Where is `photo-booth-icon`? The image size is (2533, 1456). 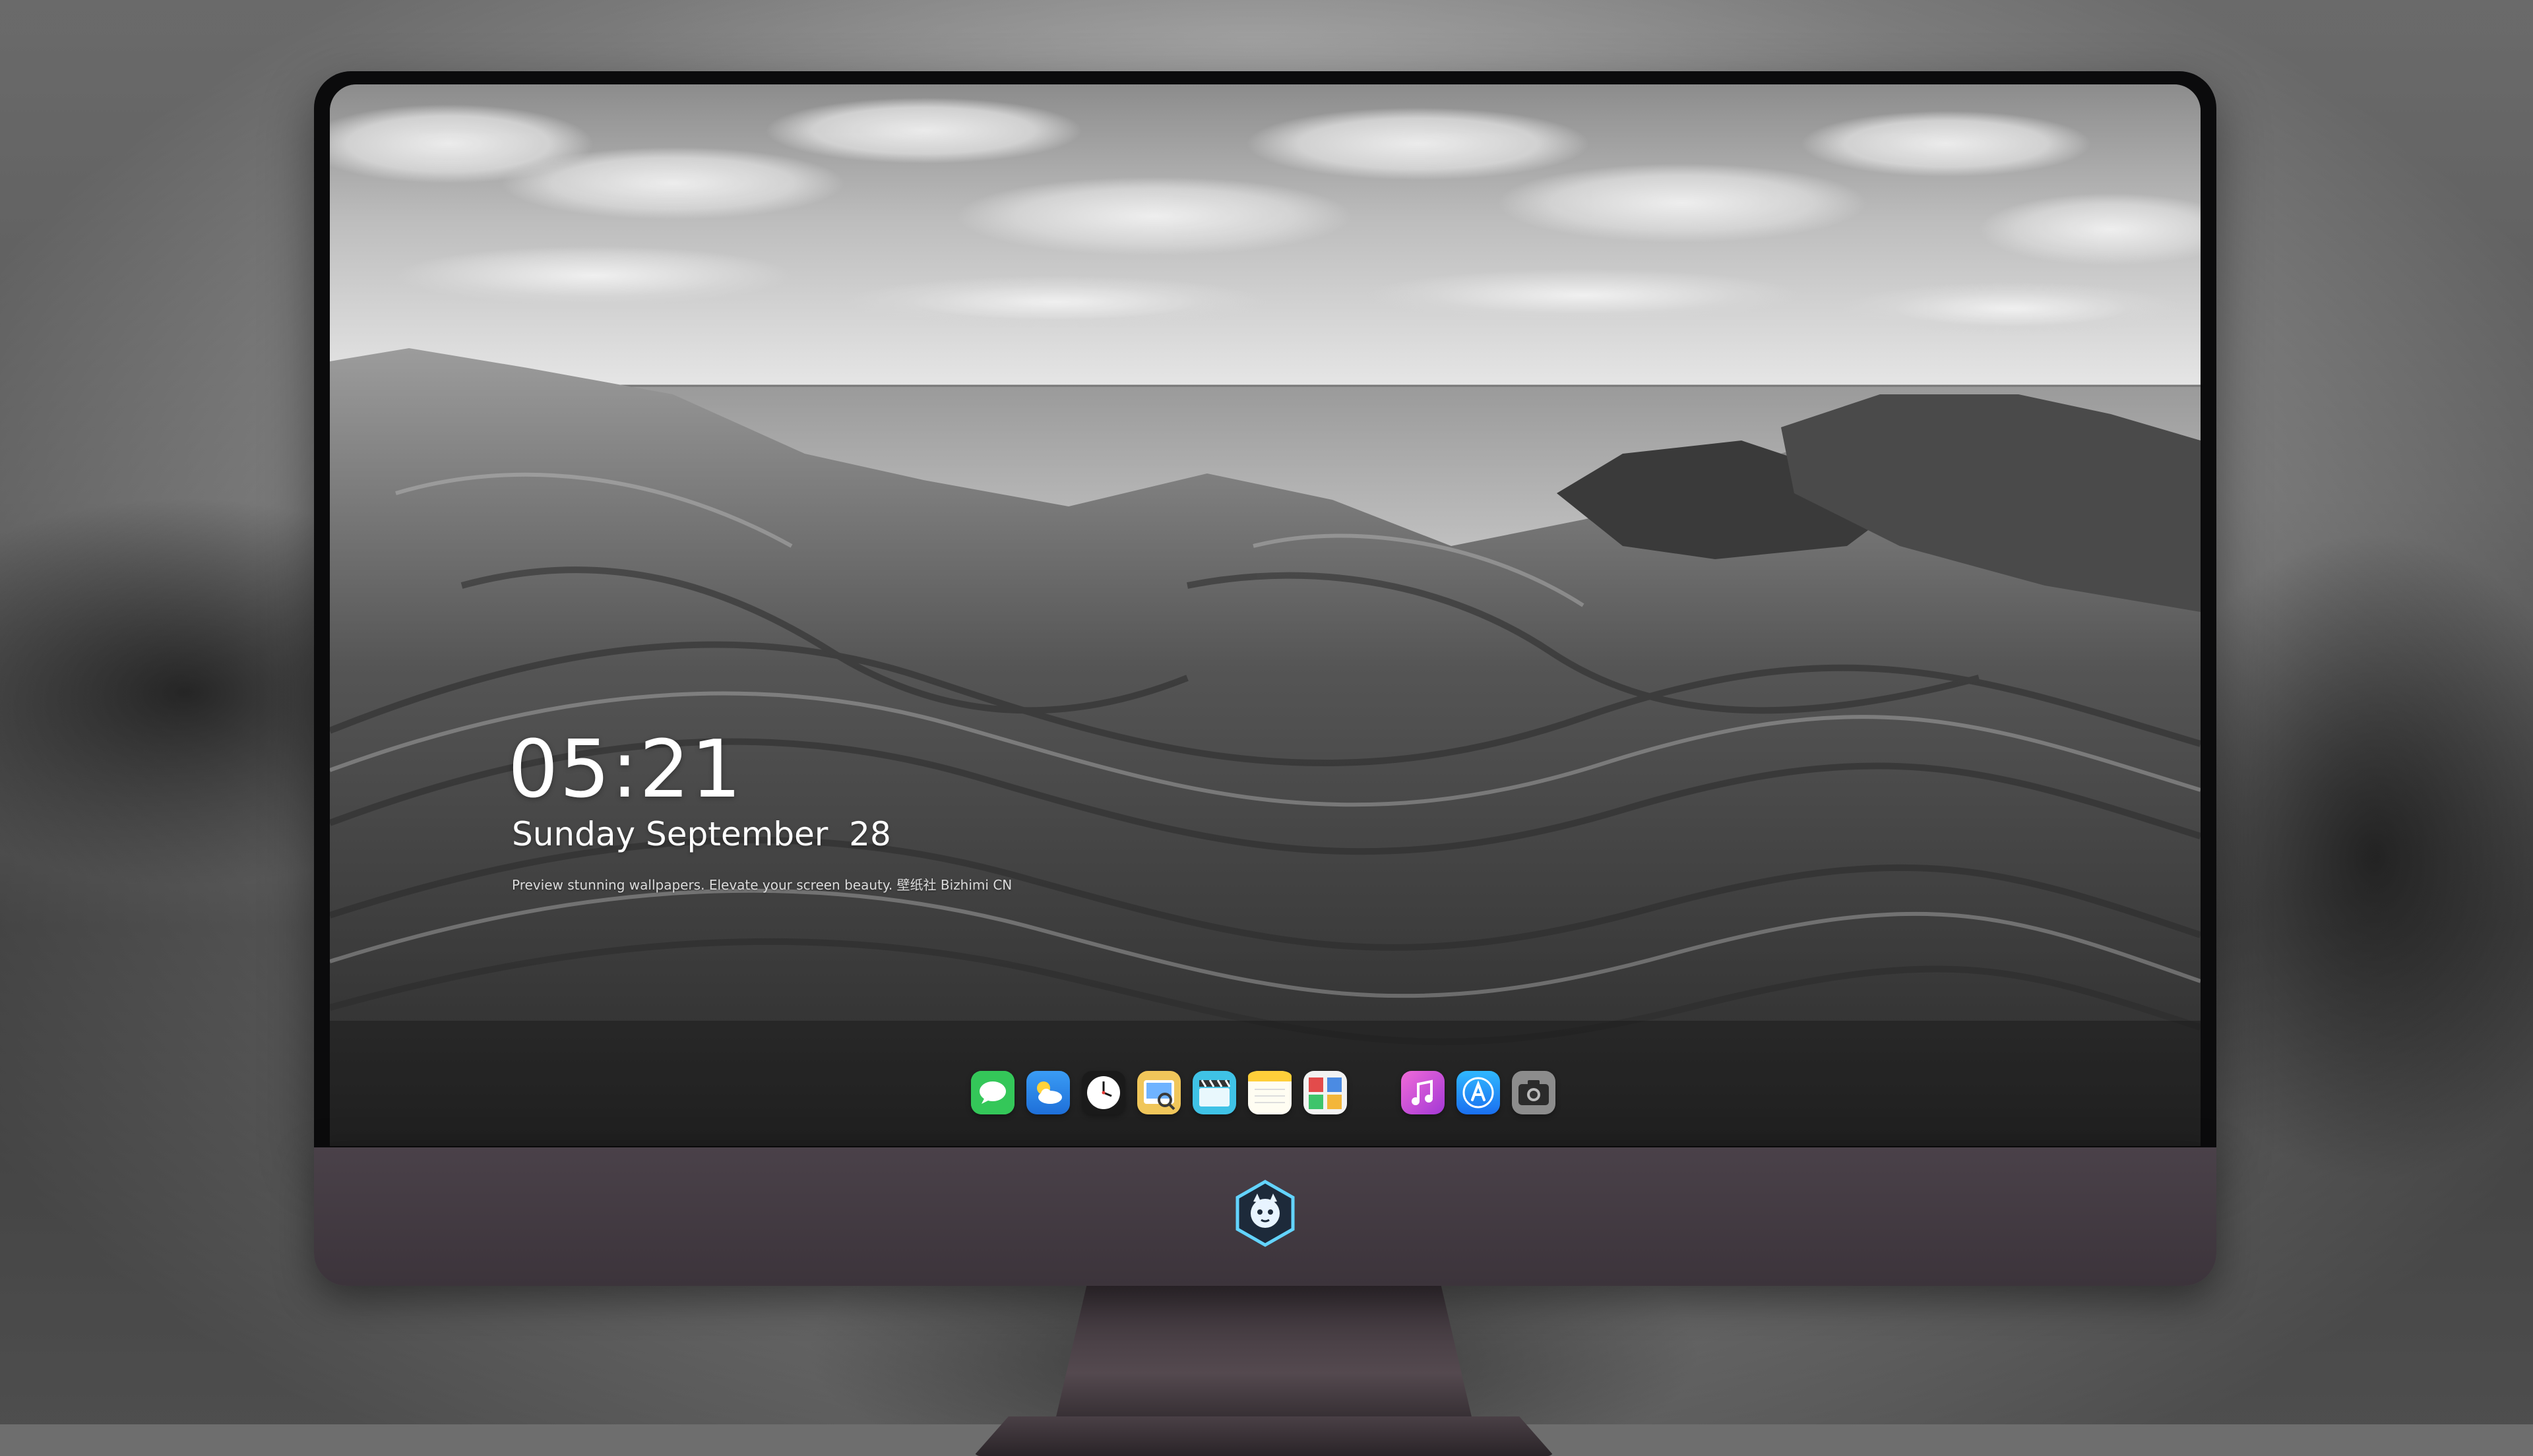
photo-booth-icon is located at coordinates (1325, 1092).